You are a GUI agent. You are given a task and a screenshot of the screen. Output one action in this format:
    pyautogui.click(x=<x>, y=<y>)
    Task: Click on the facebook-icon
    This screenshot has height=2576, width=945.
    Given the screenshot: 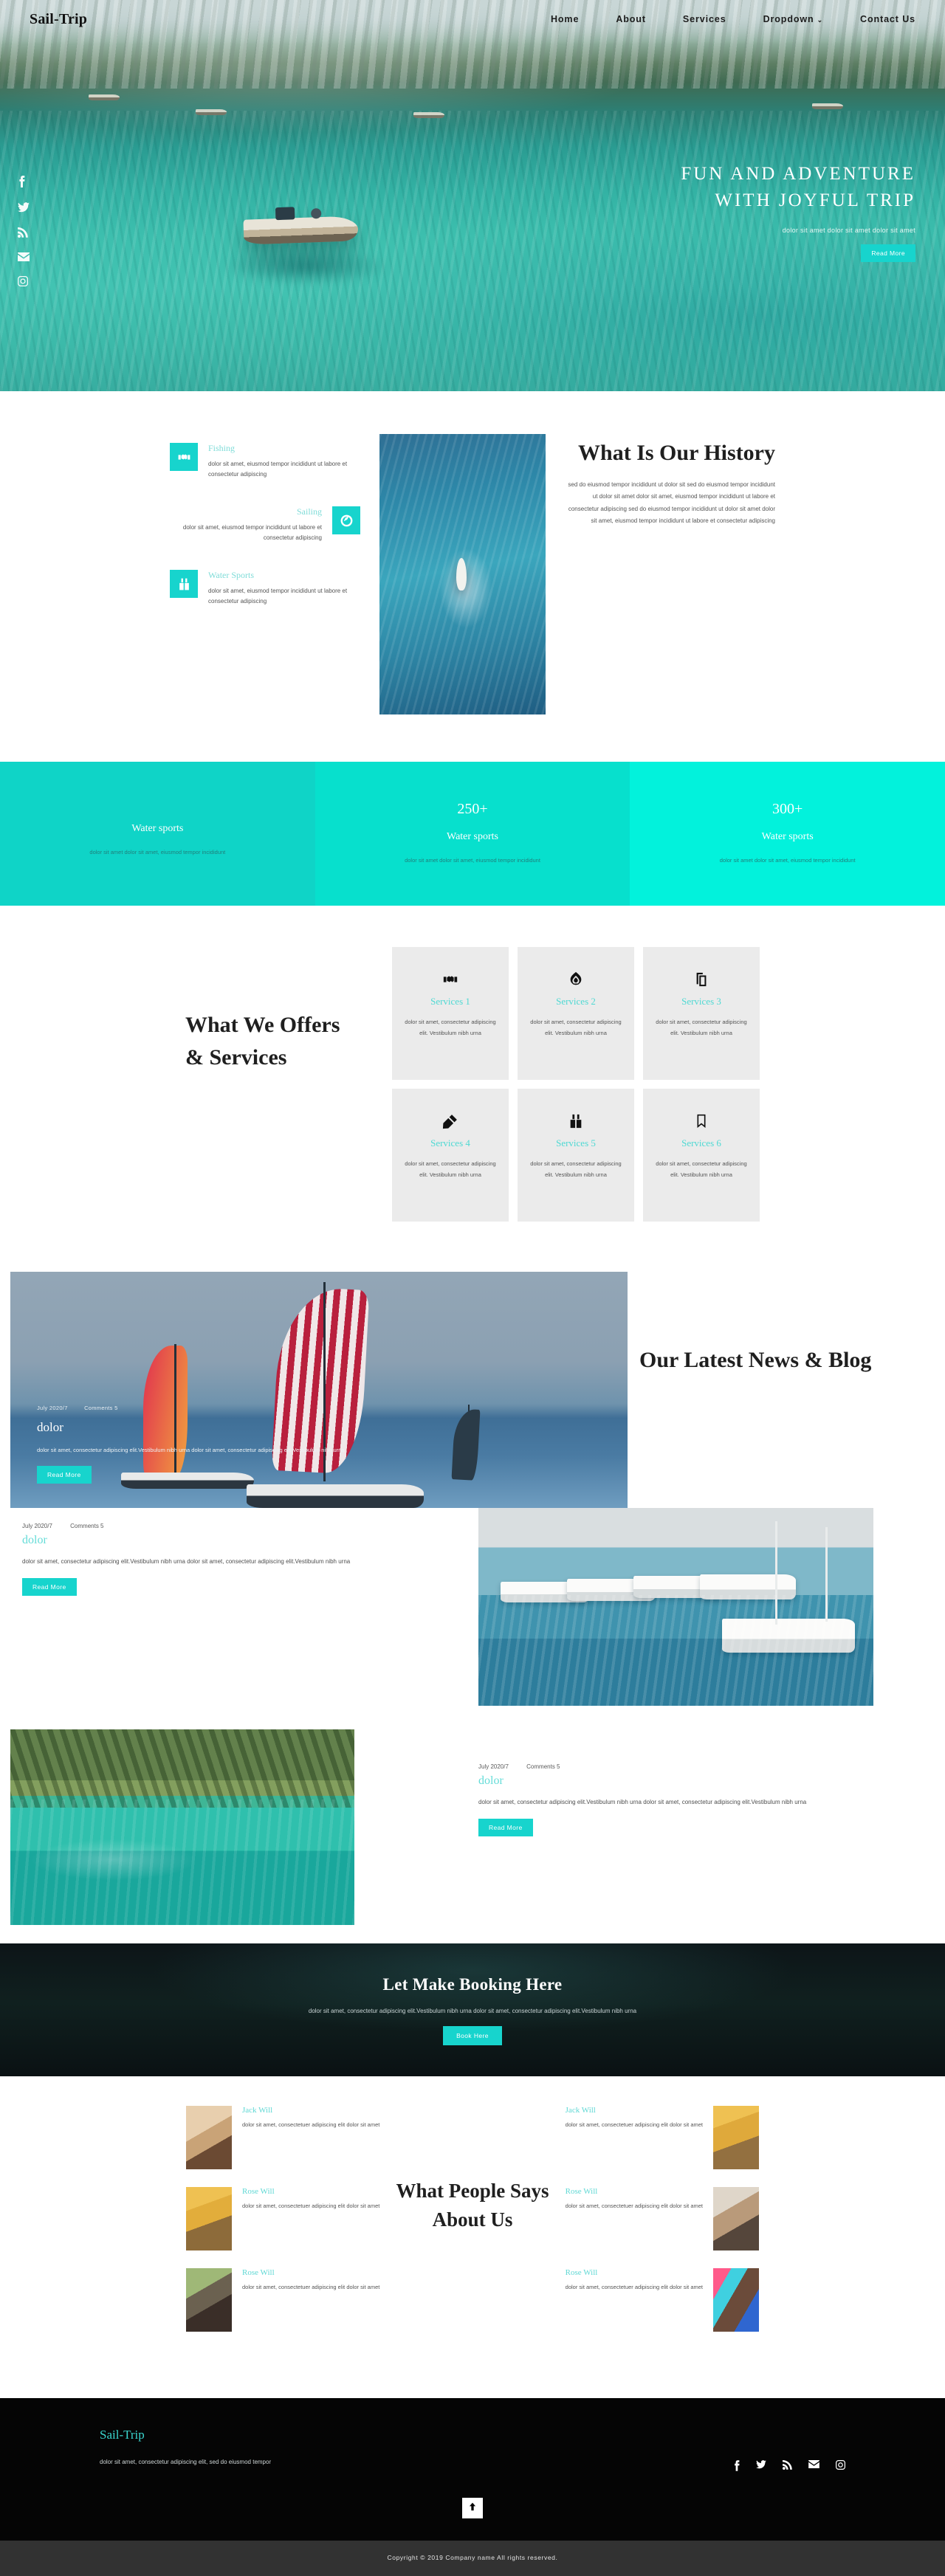 What is the action you would take?
    pyautogui.click(x=24, y=182)
    